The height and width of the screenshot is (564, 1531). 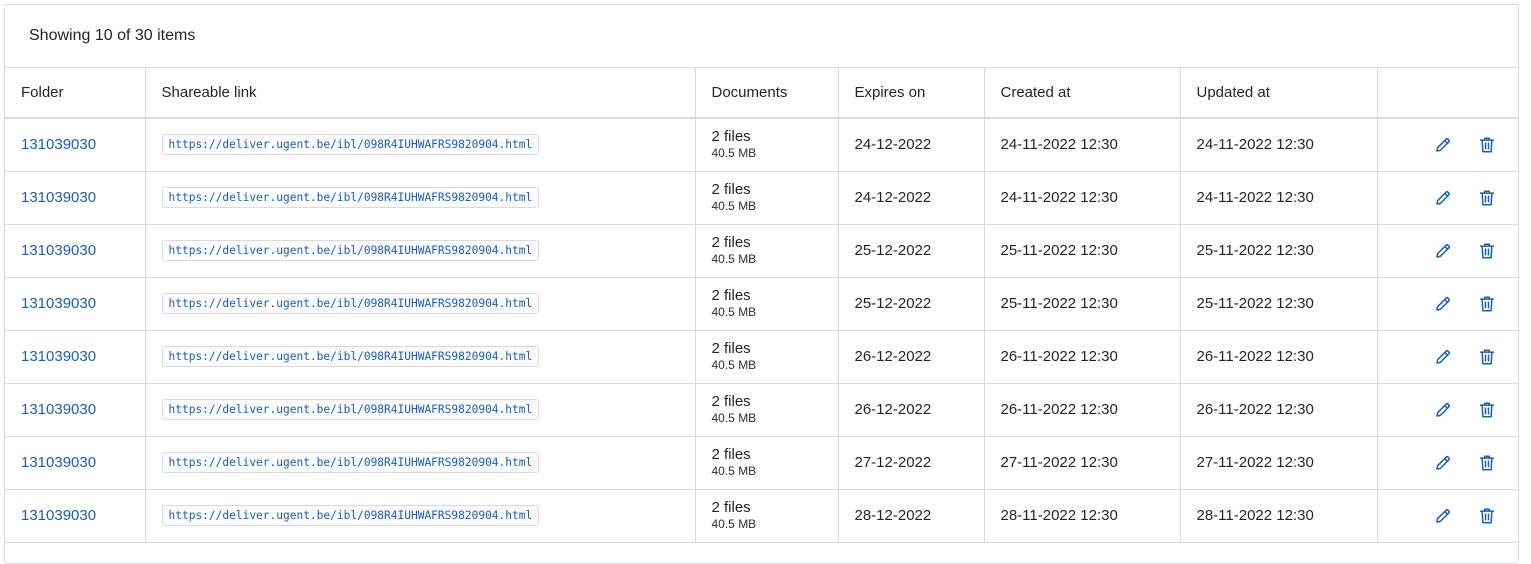 What do you see at coordinates (75, 93) in the screenshot?
I see `column-header-folder: Folder` at bounding box center [75, 93].